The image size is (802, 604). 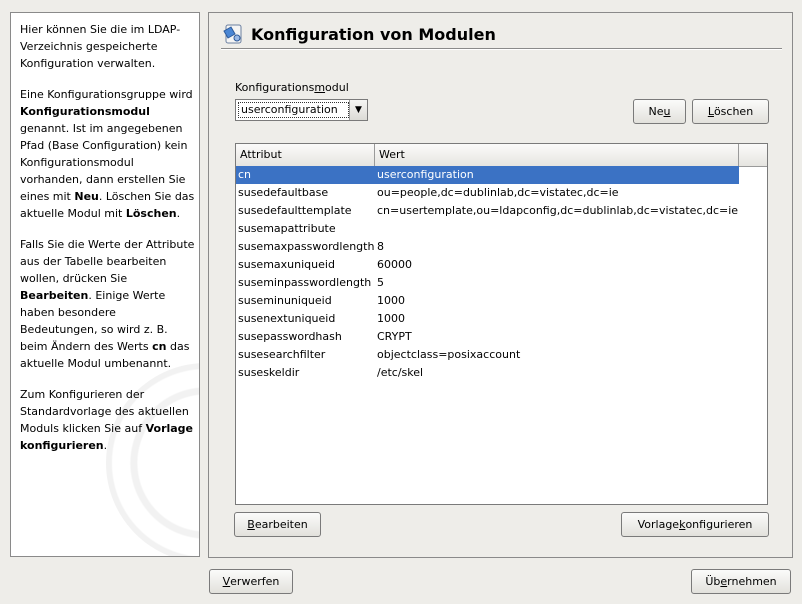 What do you see at coordinates (380, 246) in the screenshot?
I see `cell-wert: 8` at bounding box center [380, 246].